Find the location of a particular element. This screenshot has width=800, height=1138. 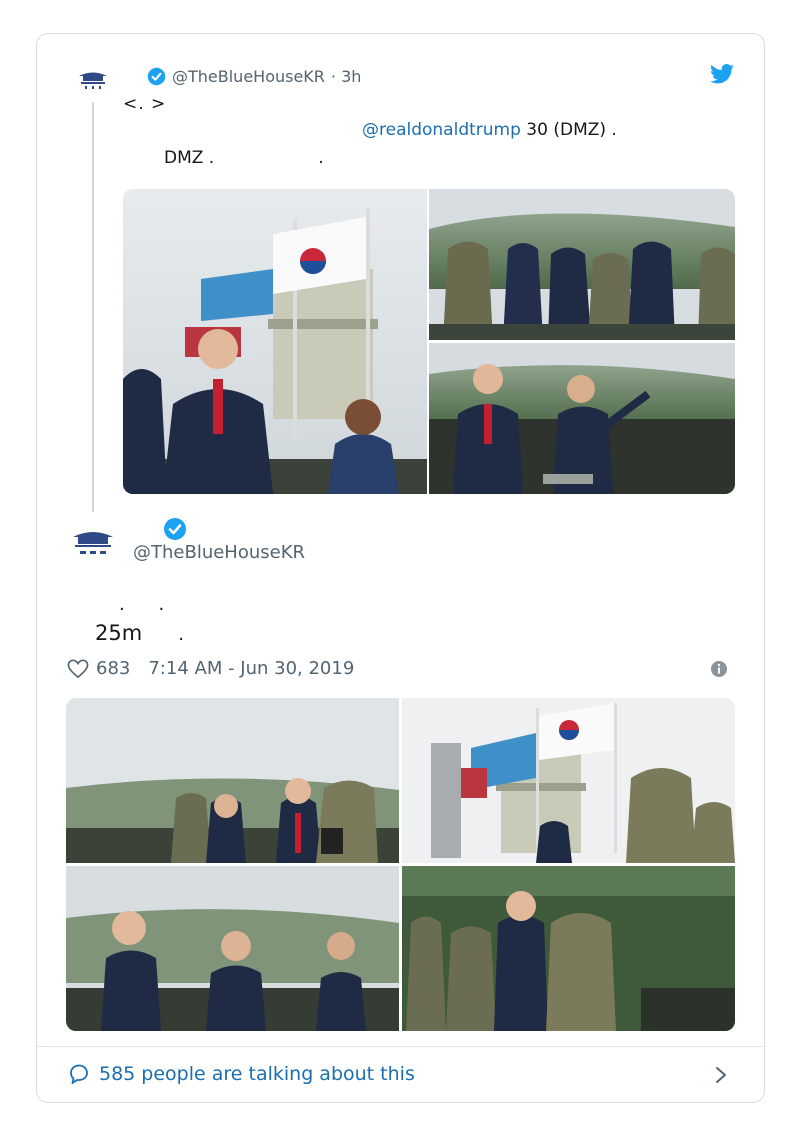

thread-connector-line is located at coordinates (93, 307).